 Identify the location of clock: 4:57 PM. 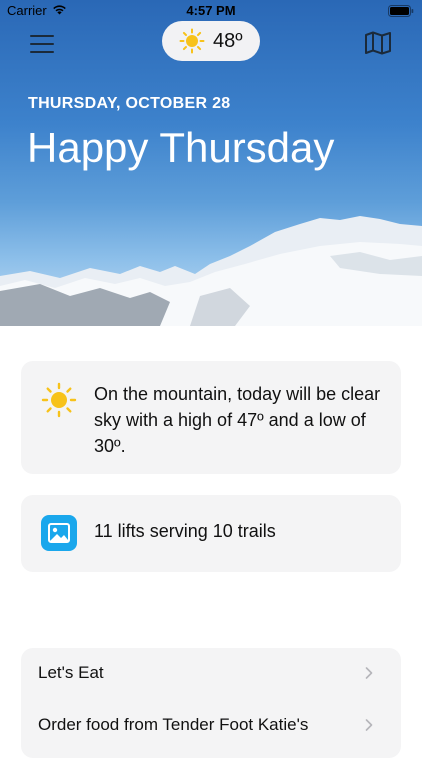
(211, 10).